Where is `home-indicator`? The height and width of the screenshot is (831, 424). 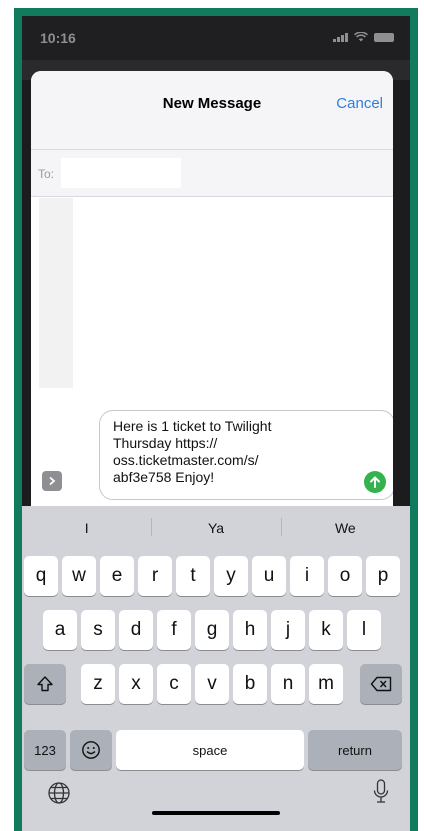
home-indicator is located at coordinates (216, 813).